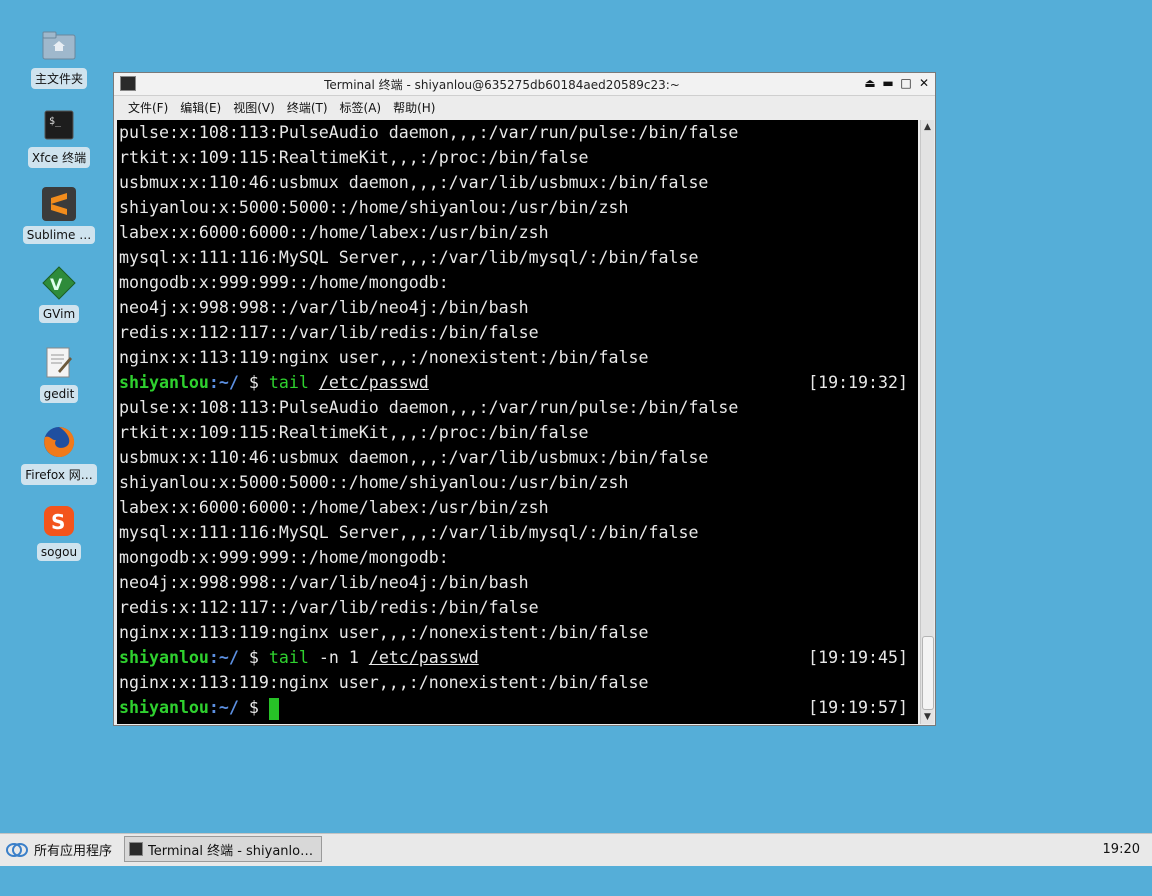 The width and height of the screenshot is (1152, 896). What do you see at coordinates (200, 107) in the screenshot?
I see `menu-edit: 编辑(E)` at bounding box center [200, 107].